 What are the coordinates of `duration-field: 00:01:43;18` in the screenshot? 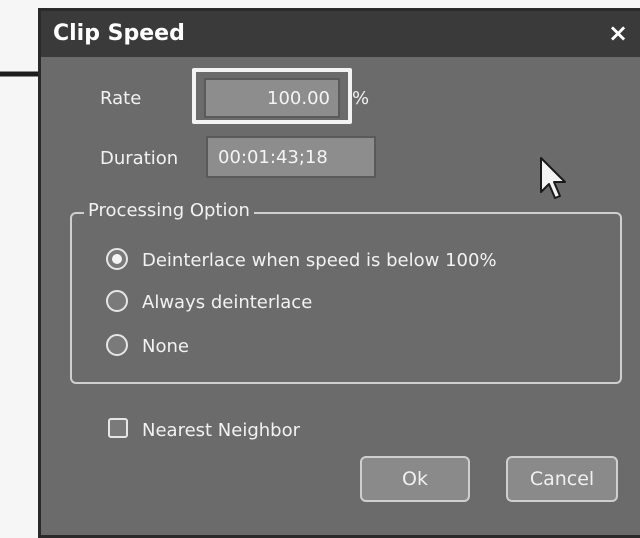 It's located at (291, 157).